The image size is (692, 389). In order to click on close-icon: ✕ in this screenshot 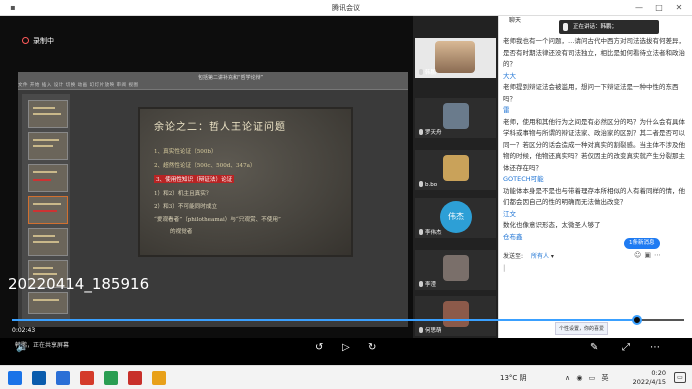, I will do `click(679, 8)`.